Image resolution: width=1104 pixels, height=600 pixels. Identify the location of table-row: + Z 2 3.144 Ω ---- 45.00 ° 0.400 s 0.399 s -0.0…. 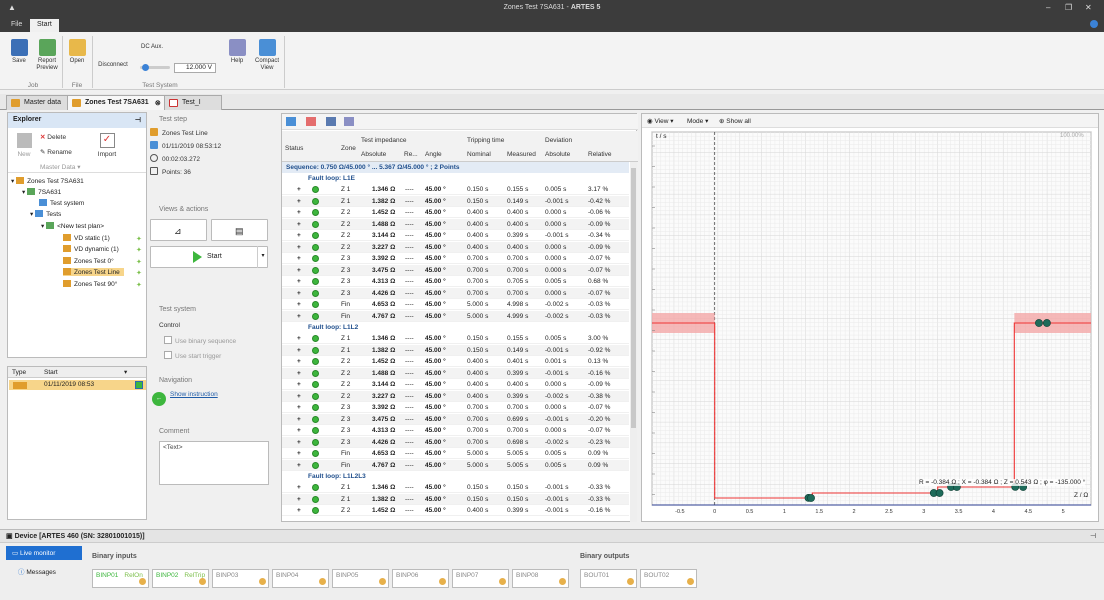
(455, 235).